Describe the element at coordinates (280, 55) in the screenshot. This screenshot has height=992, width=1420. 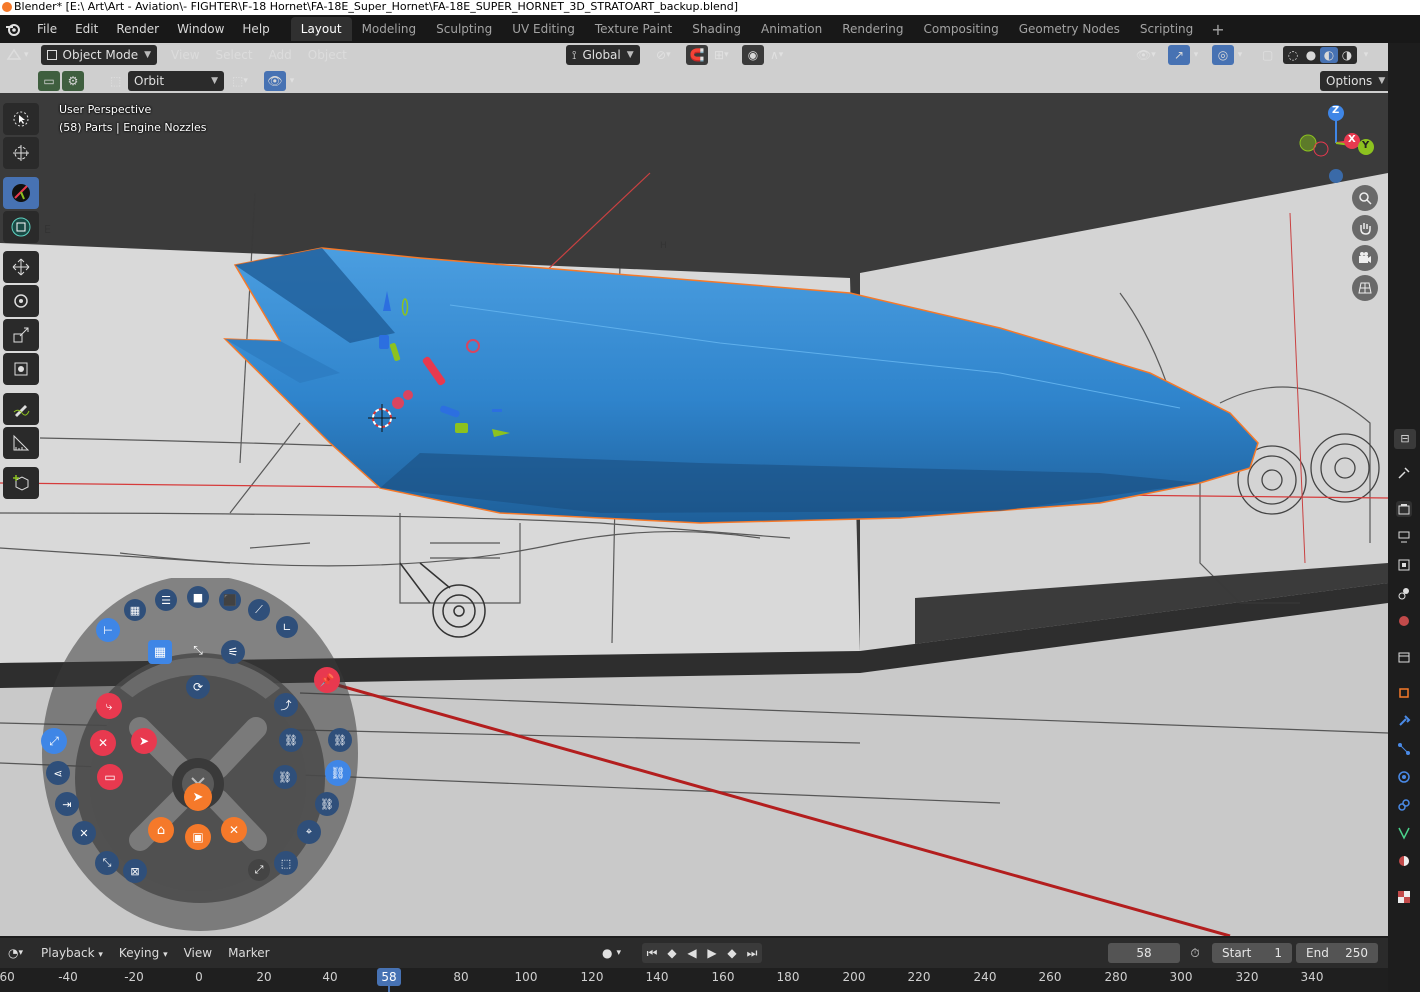
I see `menu-add: Add` at that location.